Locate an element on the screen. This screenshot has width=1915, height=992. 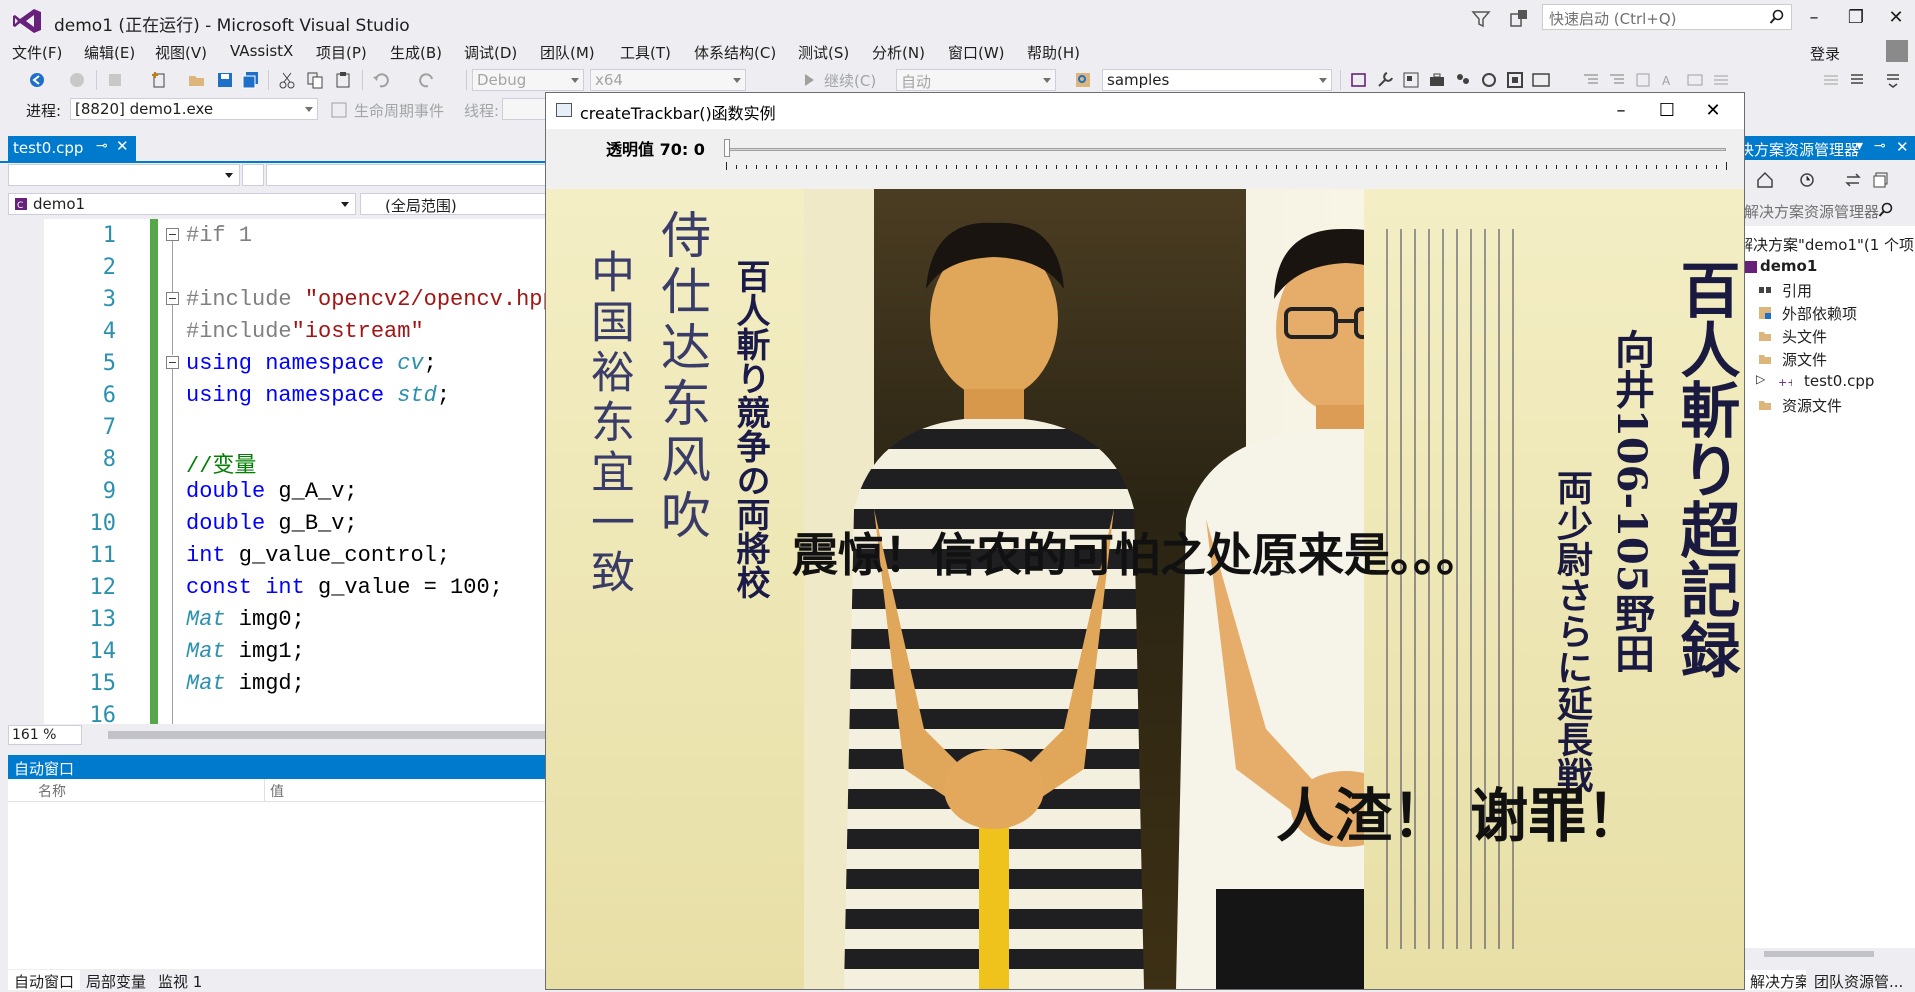
menu-edit: 编辑(E) is located at coordinates (109, 52).